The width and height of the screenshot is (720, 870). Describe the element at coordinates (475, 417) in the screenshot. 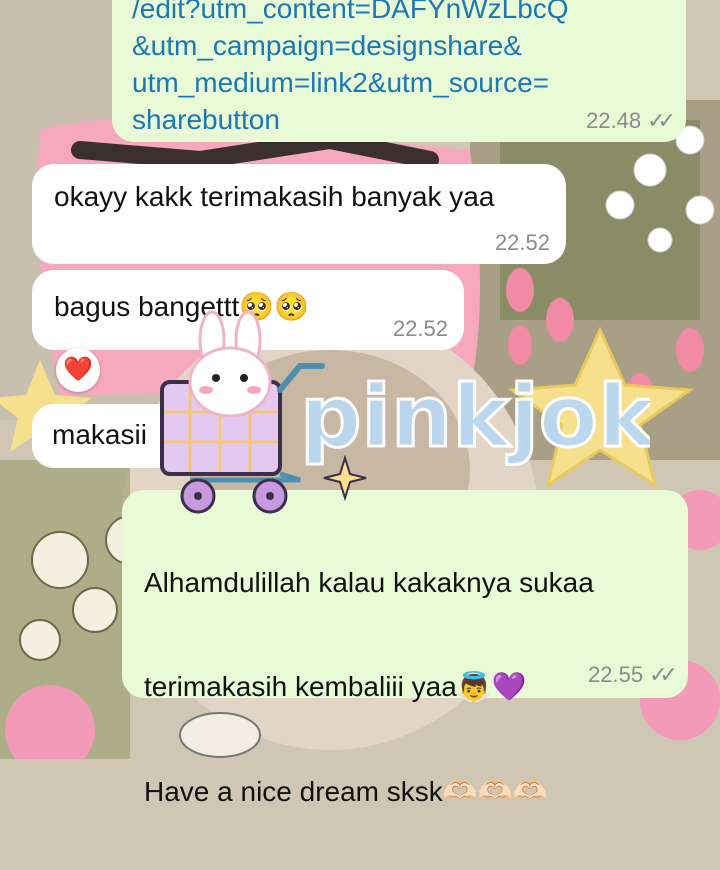

I see `pinkjoki-logo: pinkjoki` at that location.